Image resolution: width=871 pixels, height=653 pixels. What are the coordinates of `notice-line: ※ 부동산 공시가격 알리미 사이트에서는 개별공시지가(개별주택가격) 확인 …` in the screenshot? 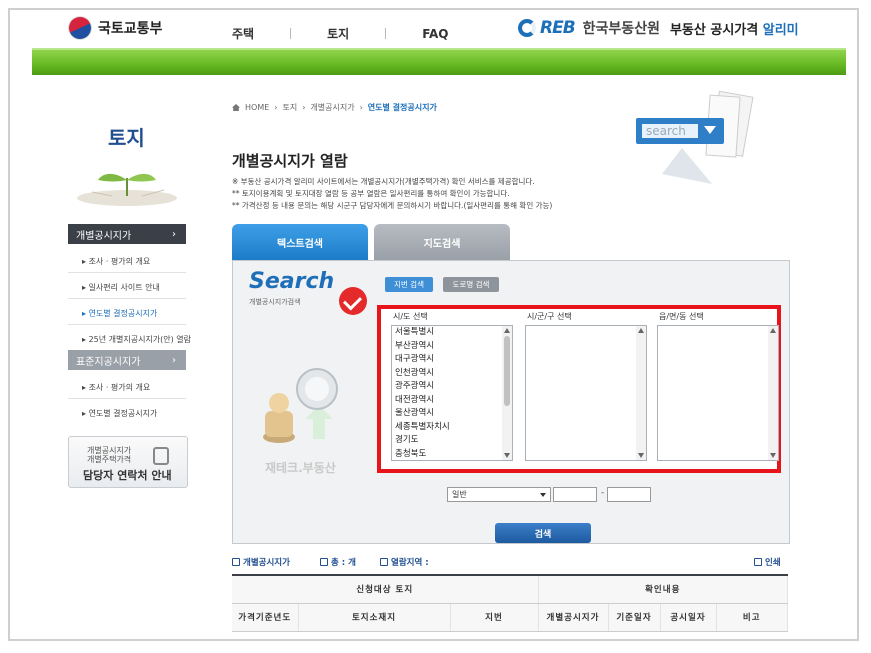 It's located at (383, 181).